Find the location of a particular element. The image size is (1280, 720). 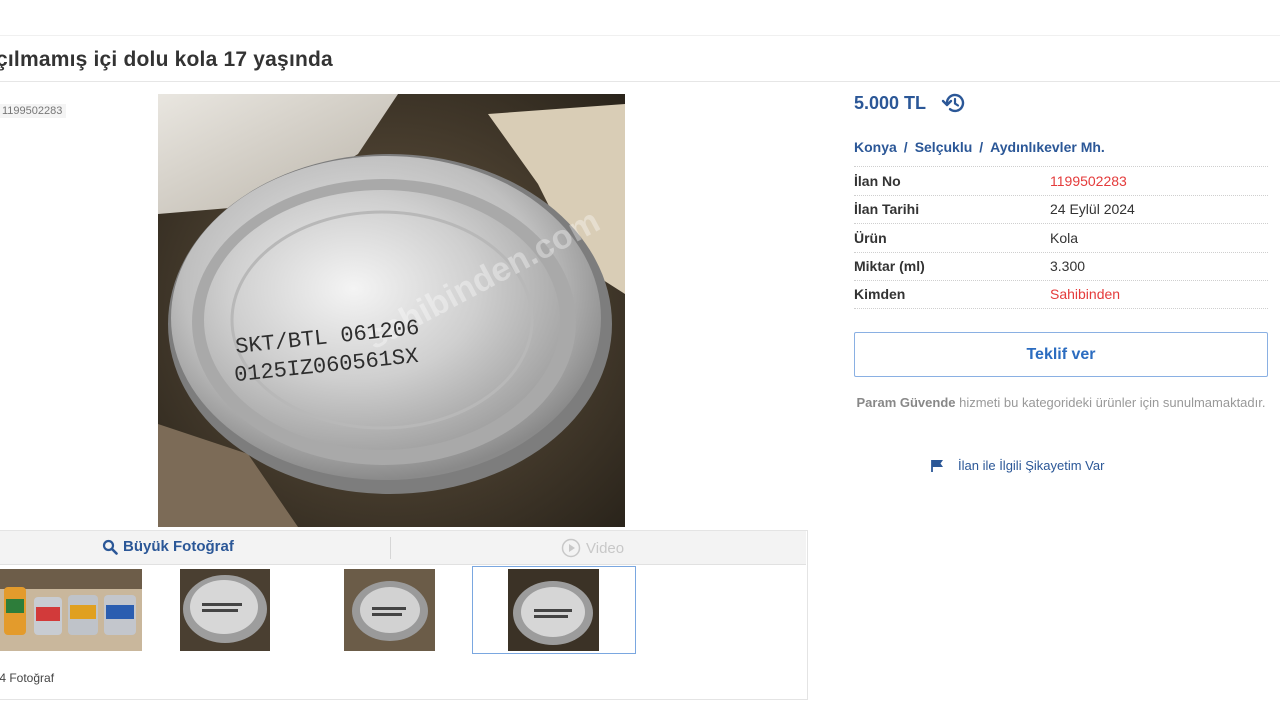

detail-label: Kimden is located at coordinates (880, 294).